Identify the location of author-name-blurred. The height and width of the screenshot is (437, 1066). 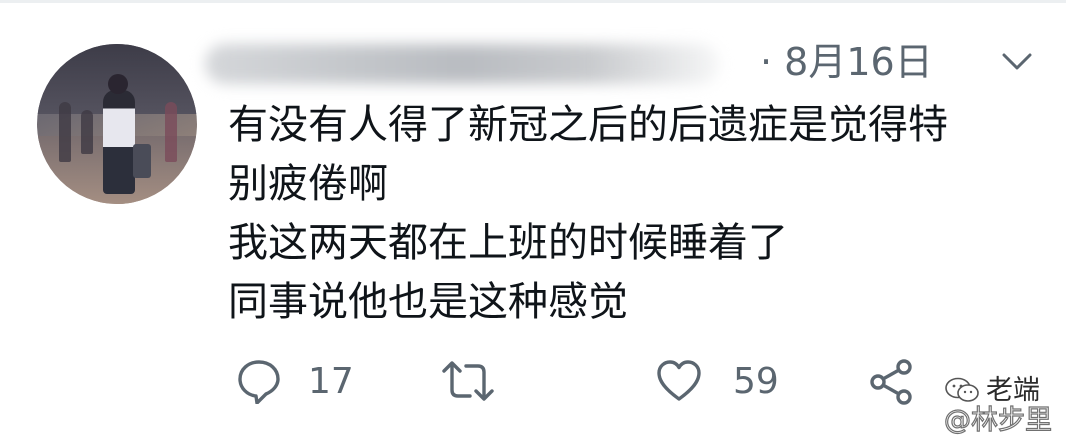
(462, 64).